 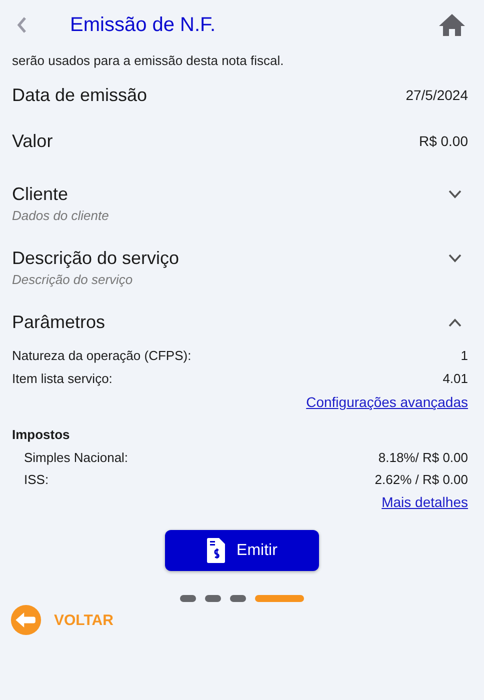 What do you see at coordinates (423, 457) in the screenshot?
I see `tax-value: 8.18%/ R$ 0.00` at bounding box center [423, 457].